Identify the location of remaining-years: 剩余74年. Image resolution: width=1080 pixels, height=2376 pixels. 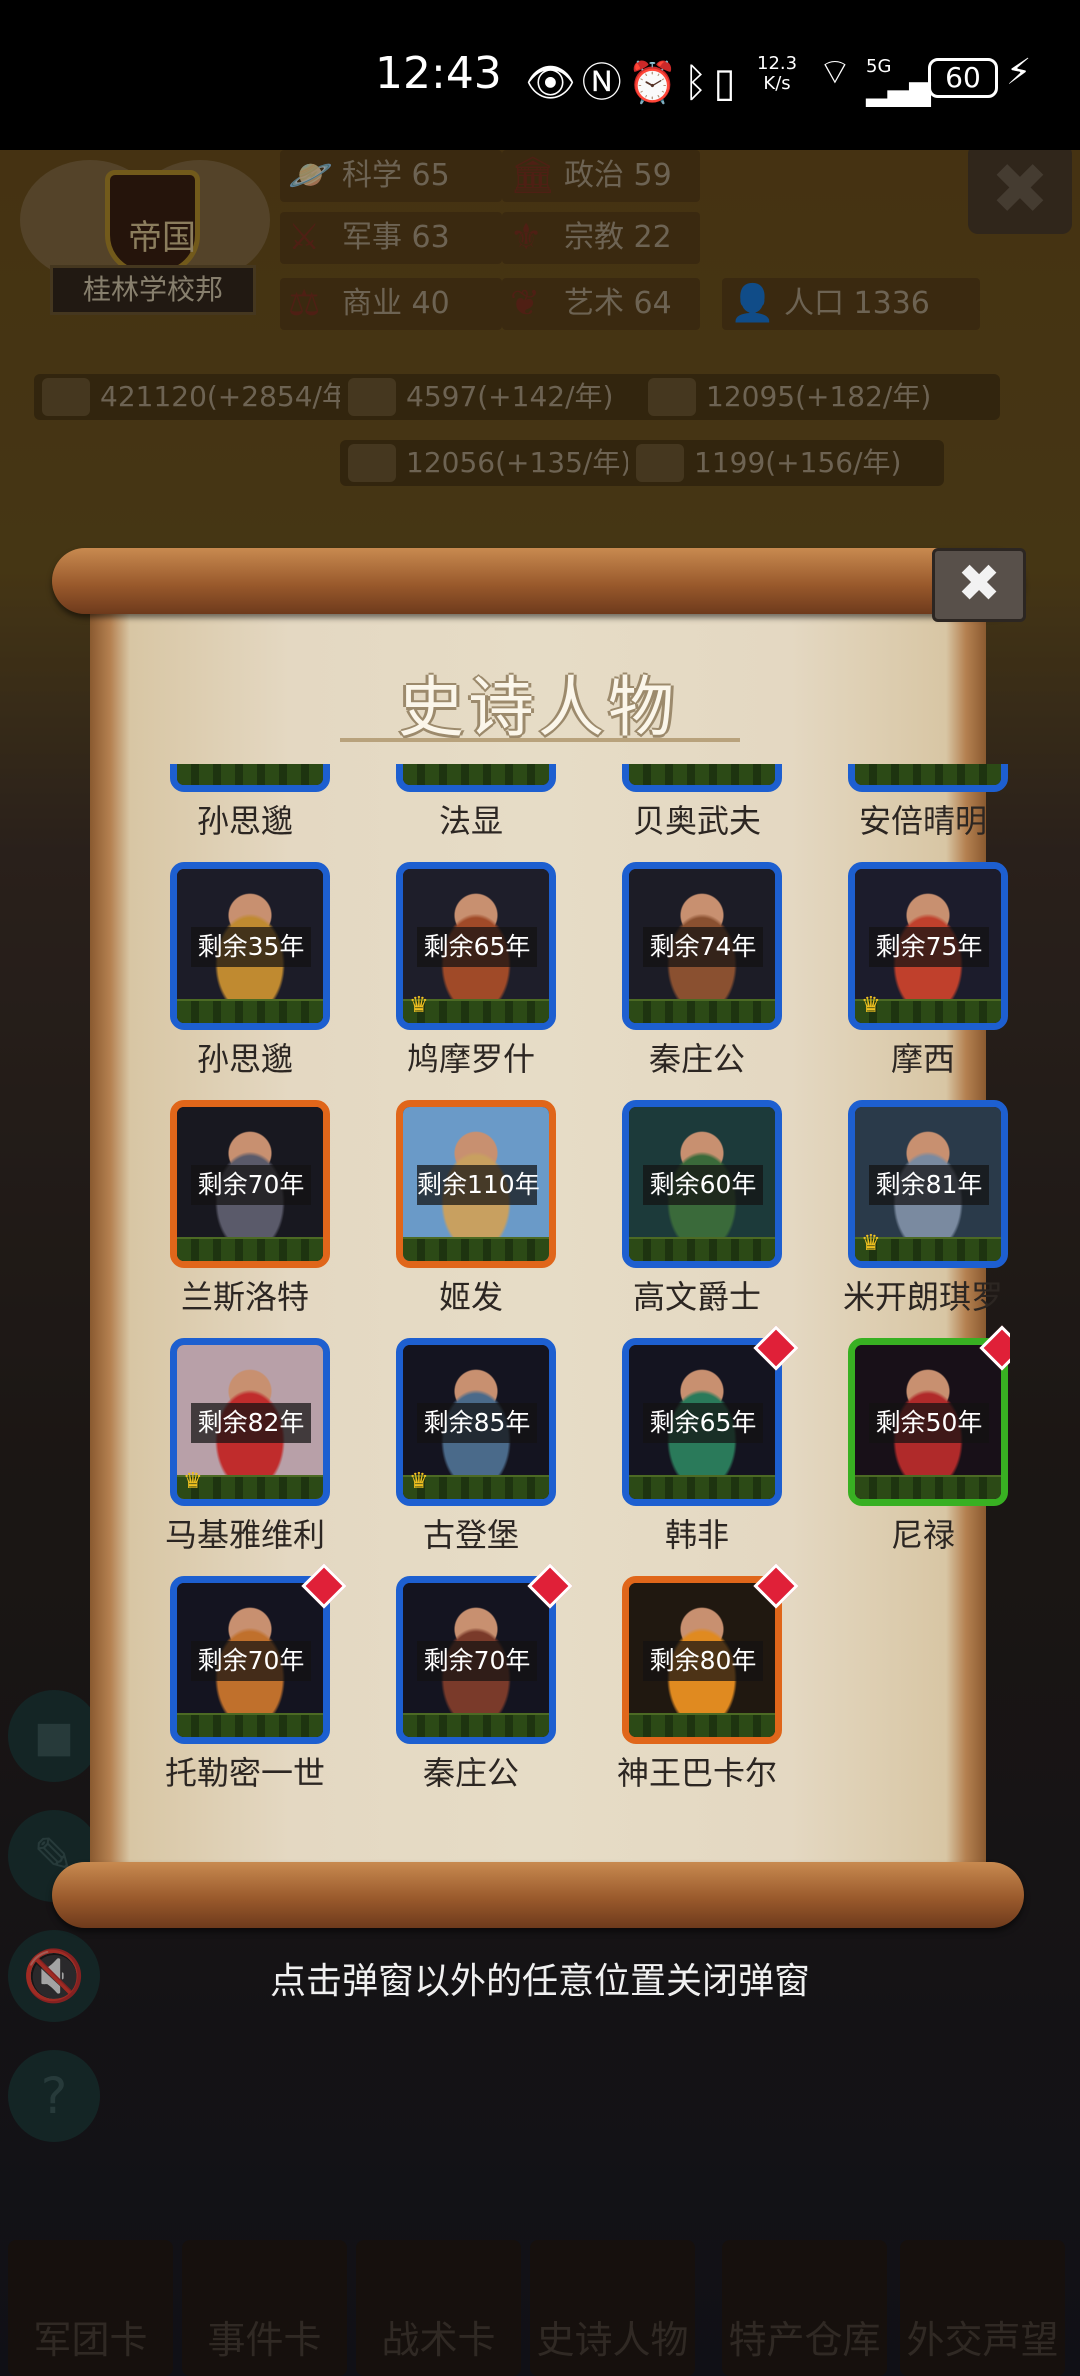
(703, 947).